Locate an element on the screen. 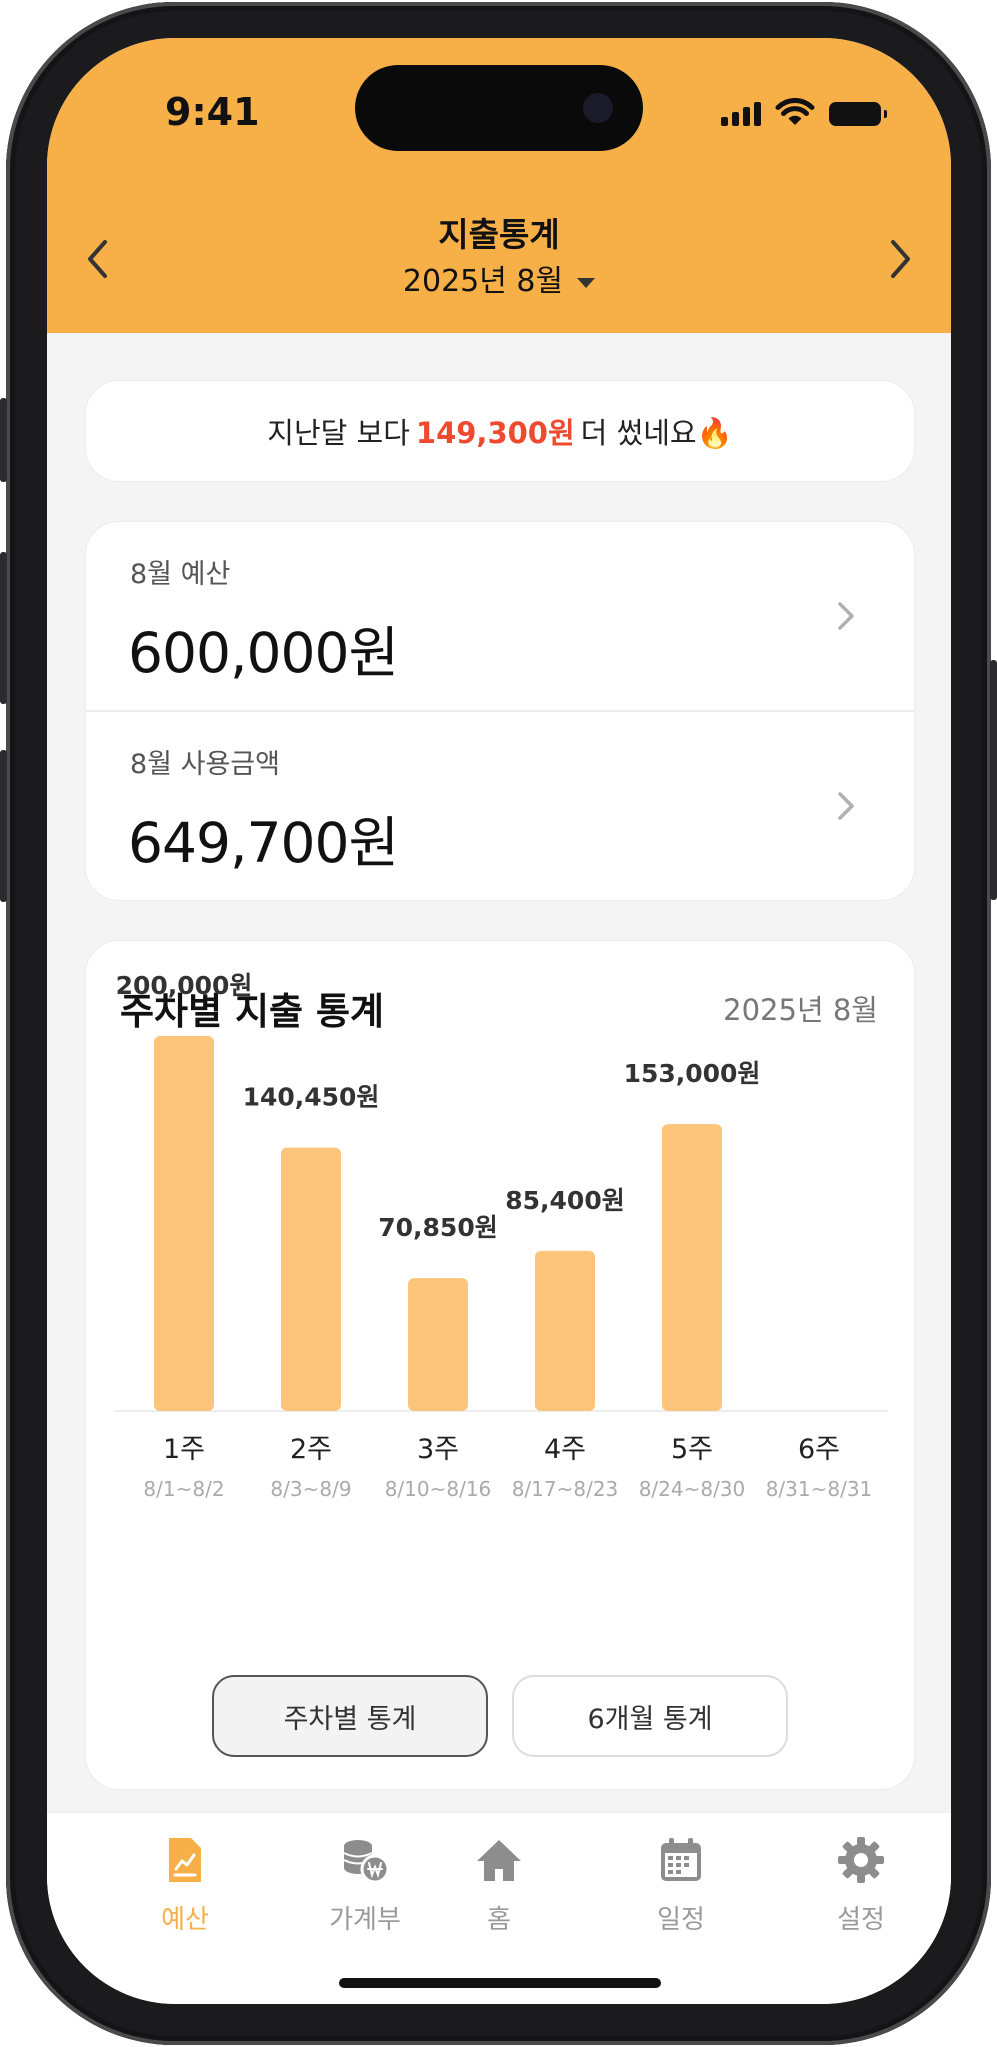 This screenshot has width=997, height=2047. tab-schedule: 일정 is located at coordinates (681, 1885).